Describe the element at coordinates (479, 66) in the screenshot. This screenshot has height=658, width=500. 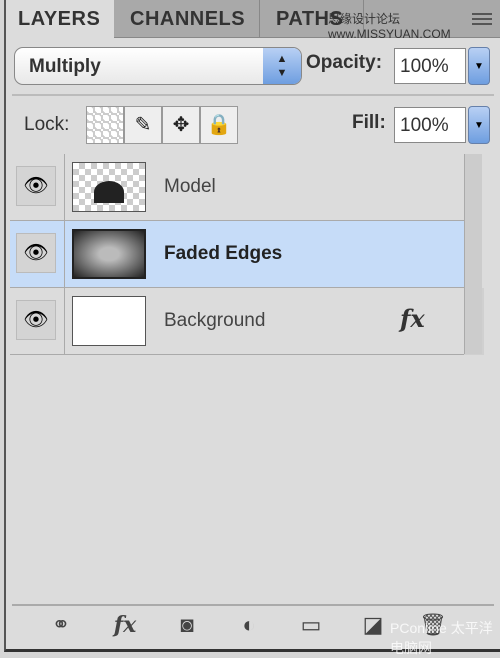
I see `opacity-dropdown-icon: ▼` at that location.